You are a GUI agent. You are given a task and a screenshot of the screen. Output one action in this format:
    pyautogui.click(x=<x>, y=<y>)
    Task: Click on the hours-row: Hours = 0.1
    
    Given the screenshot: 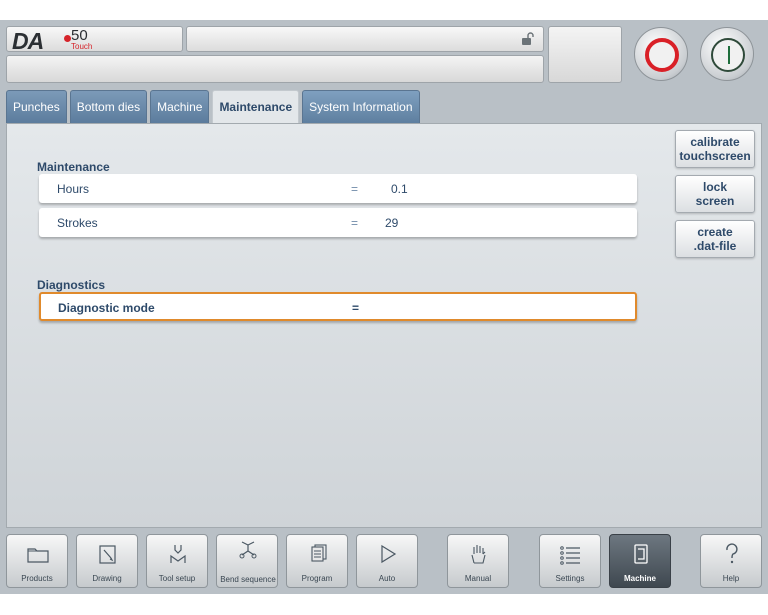 What is the action you would take?
    pyautogui.click(x=338, y=188)
    